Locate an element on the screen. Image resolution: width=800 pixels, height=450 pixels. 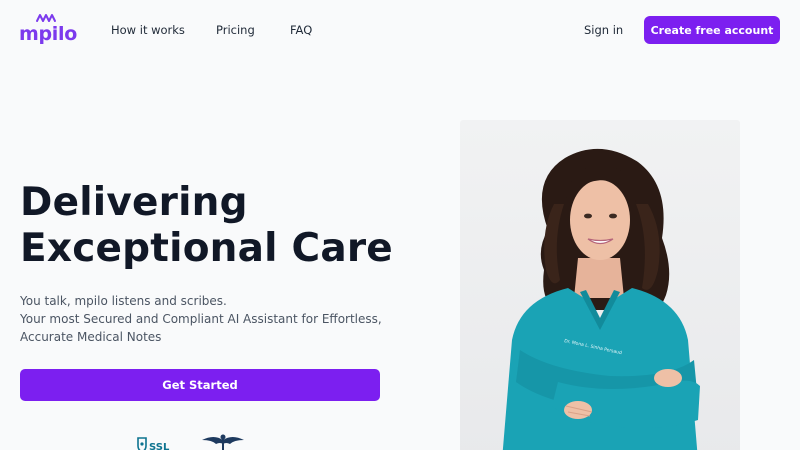
nav-link-how-it-works: How it works is located at coordinates (148, 30).